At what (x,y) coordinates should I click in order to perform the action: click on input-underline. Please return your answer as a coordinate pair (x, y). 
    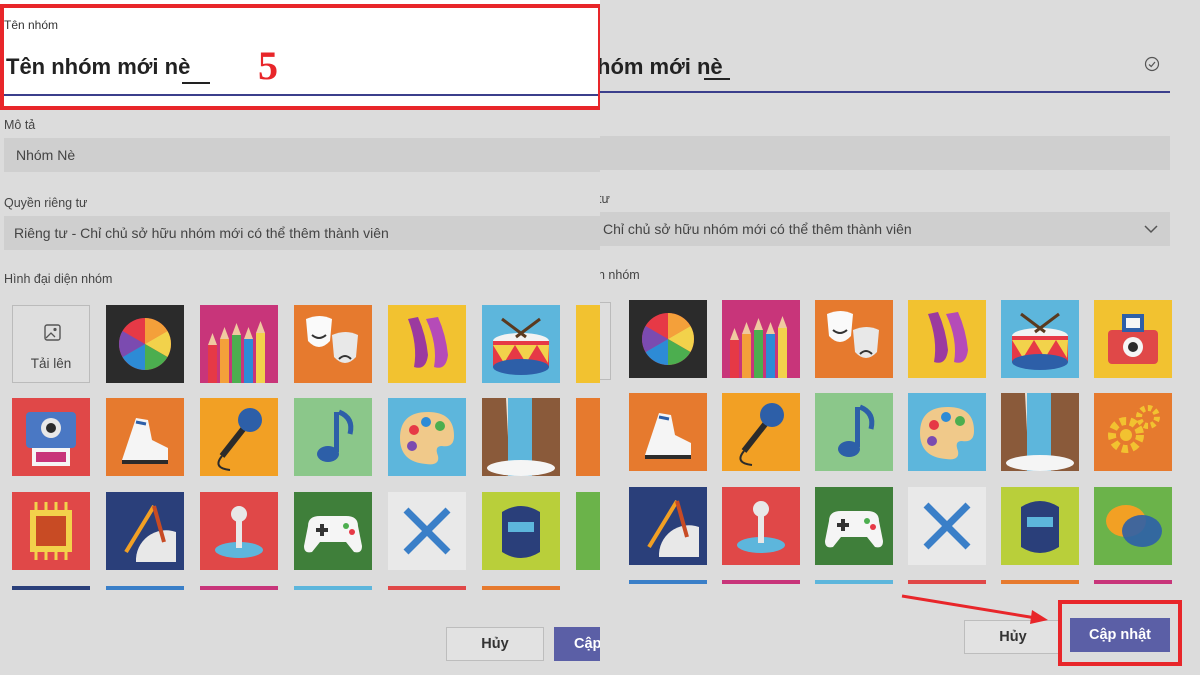
    Looking at the image, I should click on (885, 92).